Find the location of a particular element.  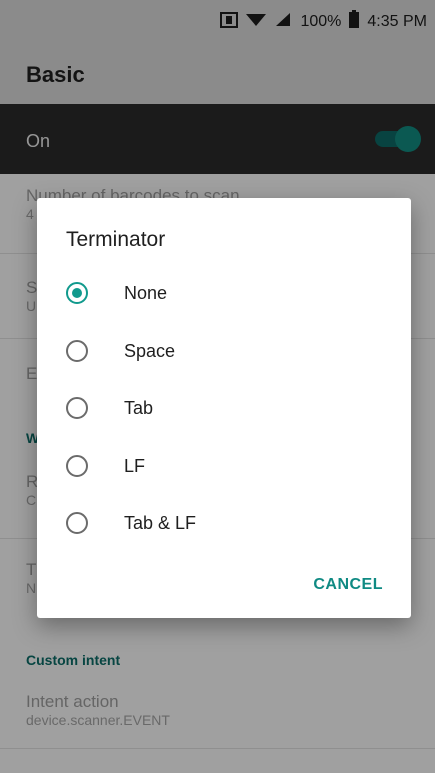

option-label: None is located at coordinates (146, 292).